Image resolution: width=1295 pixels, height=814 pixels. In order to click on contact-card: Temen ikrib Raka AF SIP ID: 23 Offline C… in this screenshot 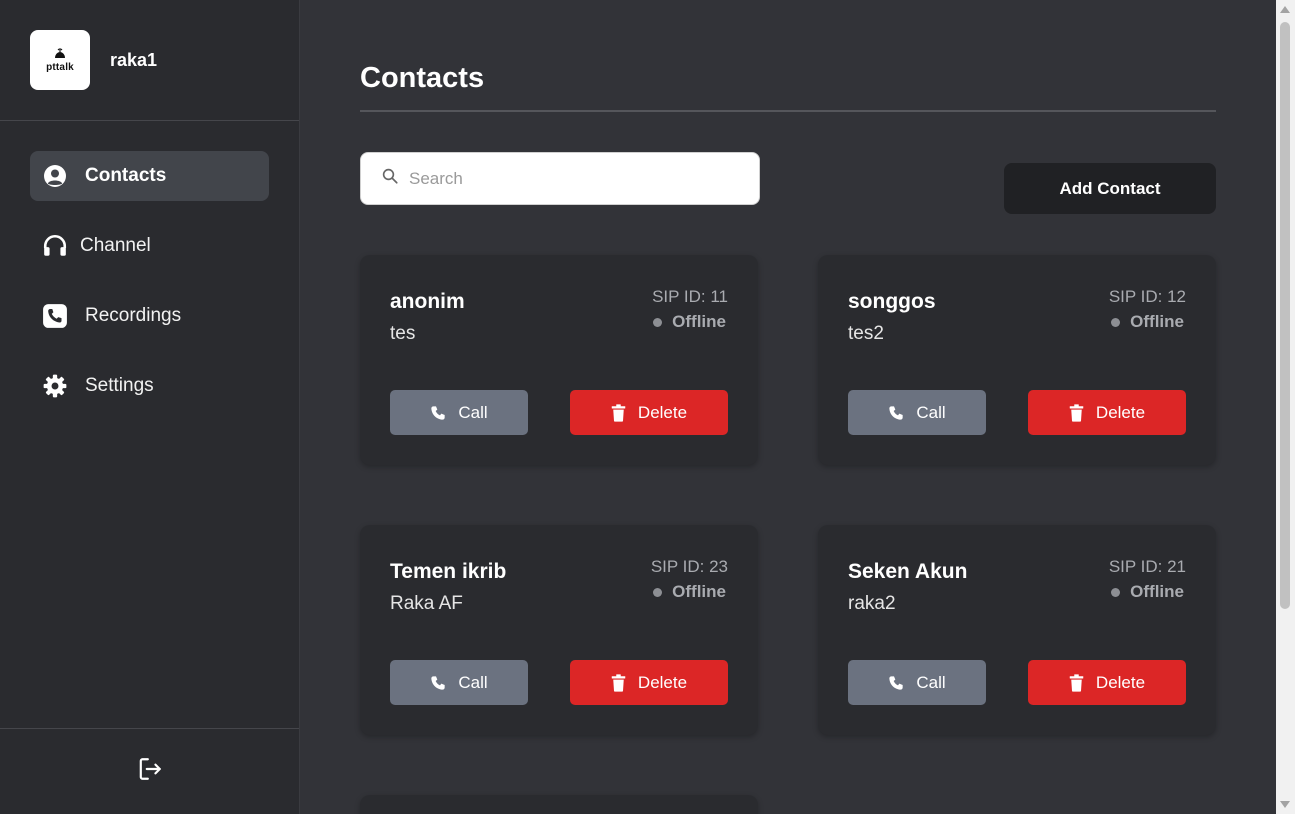, I will do `click(559, 630)`.